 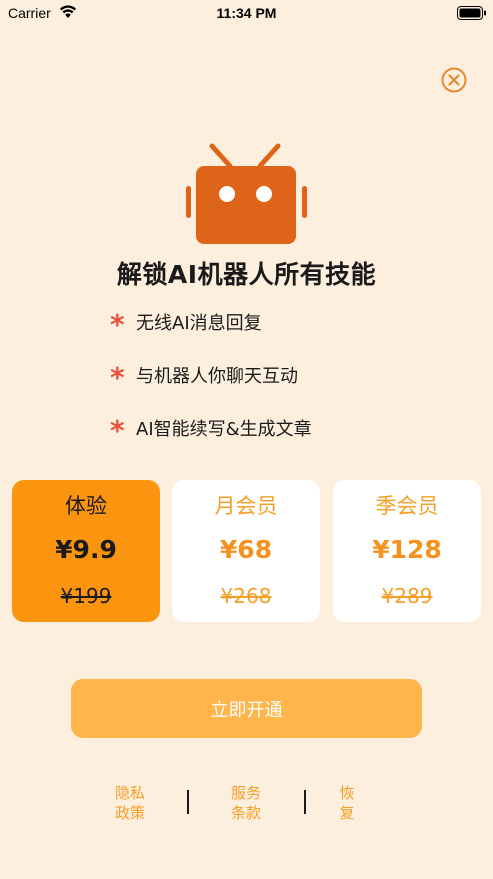 What do you see at coordinates (247, 195) in the screenshot?
I see `robot-icon` at bounding box center [247, 195].